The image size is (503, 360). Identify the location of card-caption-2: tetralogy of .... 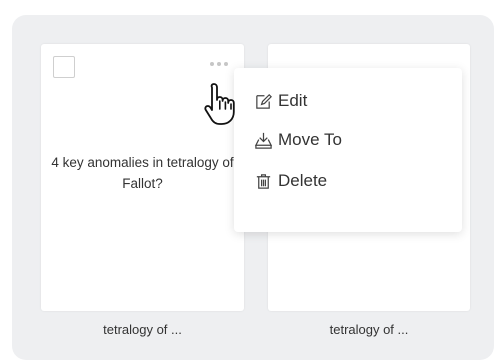
(369, 329).